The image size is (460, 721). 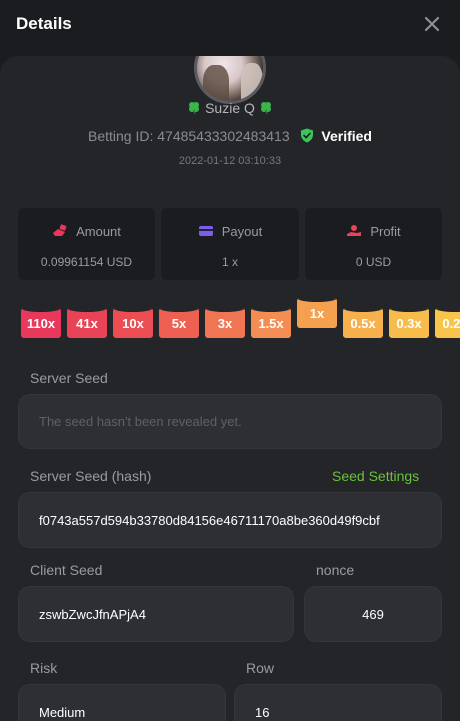 I want to click on risk-label: Risk, so click(x=44, y=668).